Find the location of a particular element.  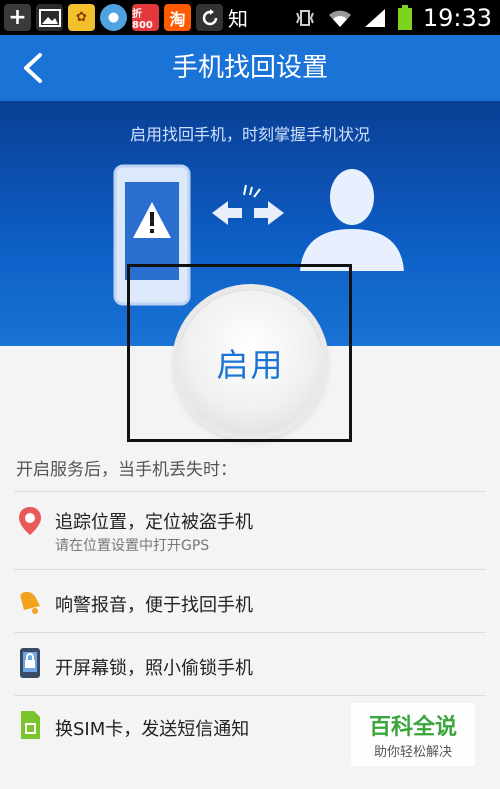

taobao-icon: 淘 is located at coordinates (177, 17).